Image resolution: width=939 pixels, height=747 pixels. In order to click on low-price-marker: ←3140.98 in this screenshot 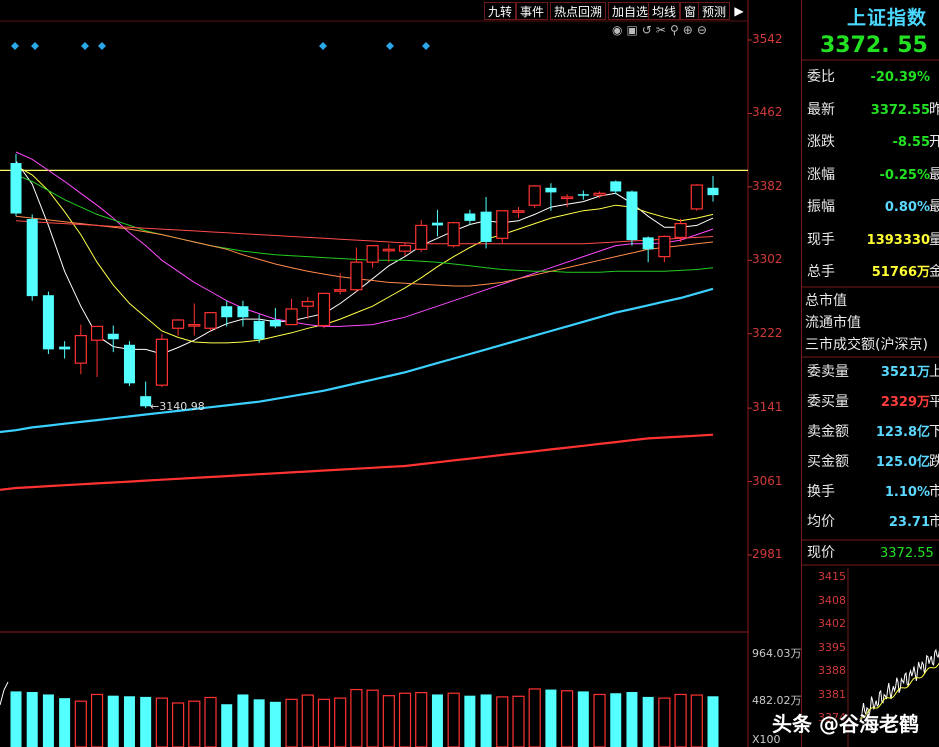, I will do `click(177, 406)`.